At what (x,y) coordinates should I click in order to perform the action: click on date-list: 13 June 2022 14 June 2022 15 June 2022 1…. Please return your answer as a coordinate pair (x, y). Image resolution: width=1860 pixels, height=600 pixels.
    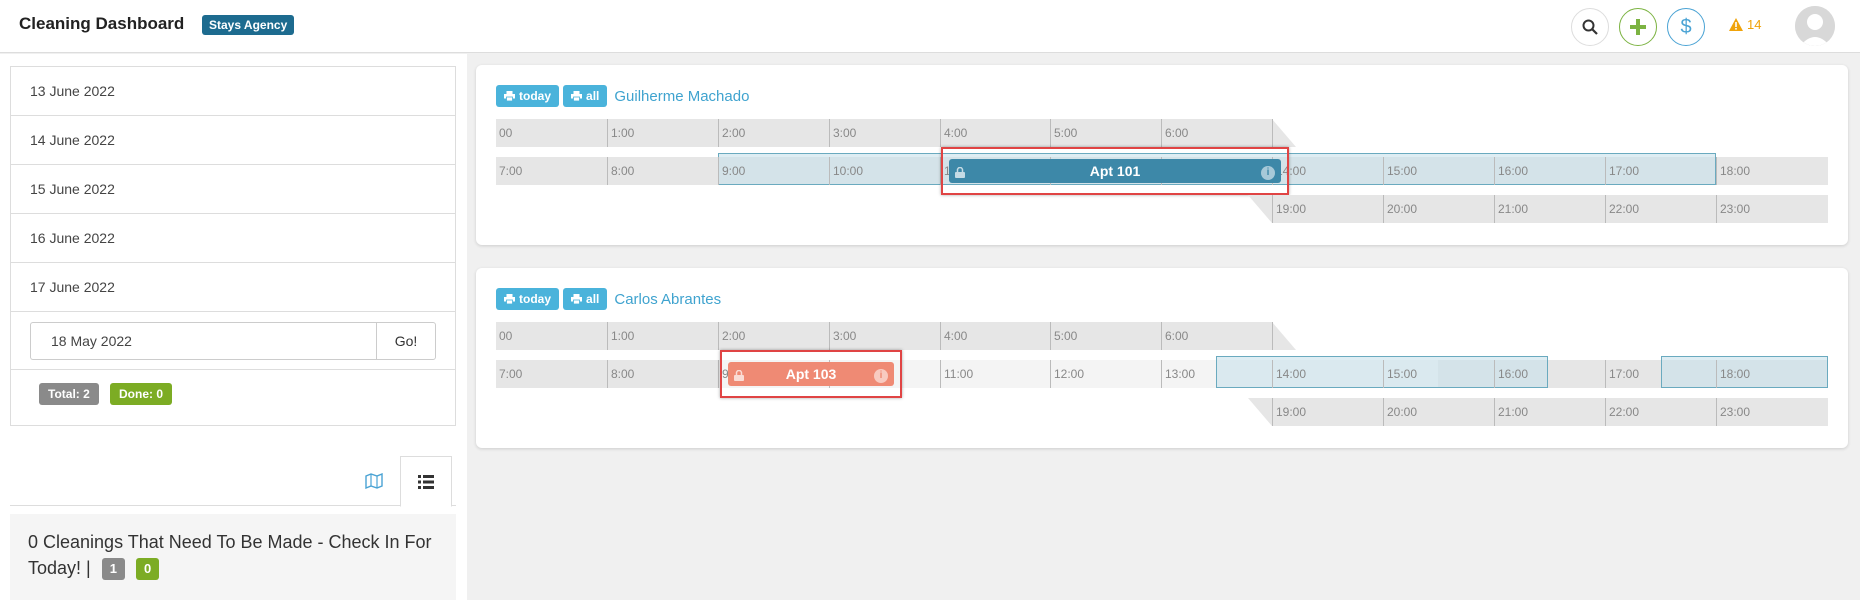
    Looking at the image, I should click on (233, 246).